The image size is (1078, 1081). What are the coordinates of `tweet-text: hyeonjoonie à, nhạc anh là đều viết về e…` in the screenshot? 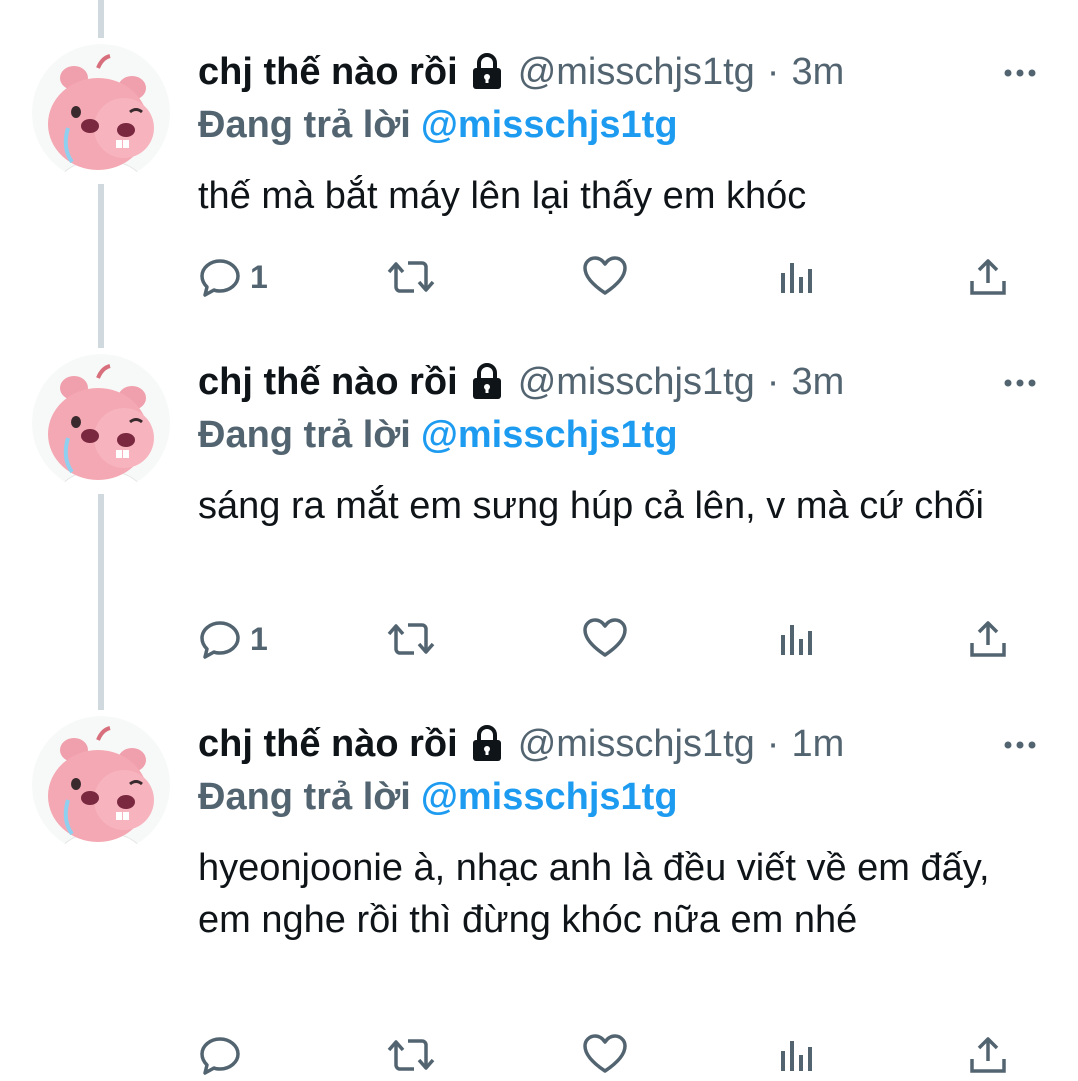 It's located at (594, 894).